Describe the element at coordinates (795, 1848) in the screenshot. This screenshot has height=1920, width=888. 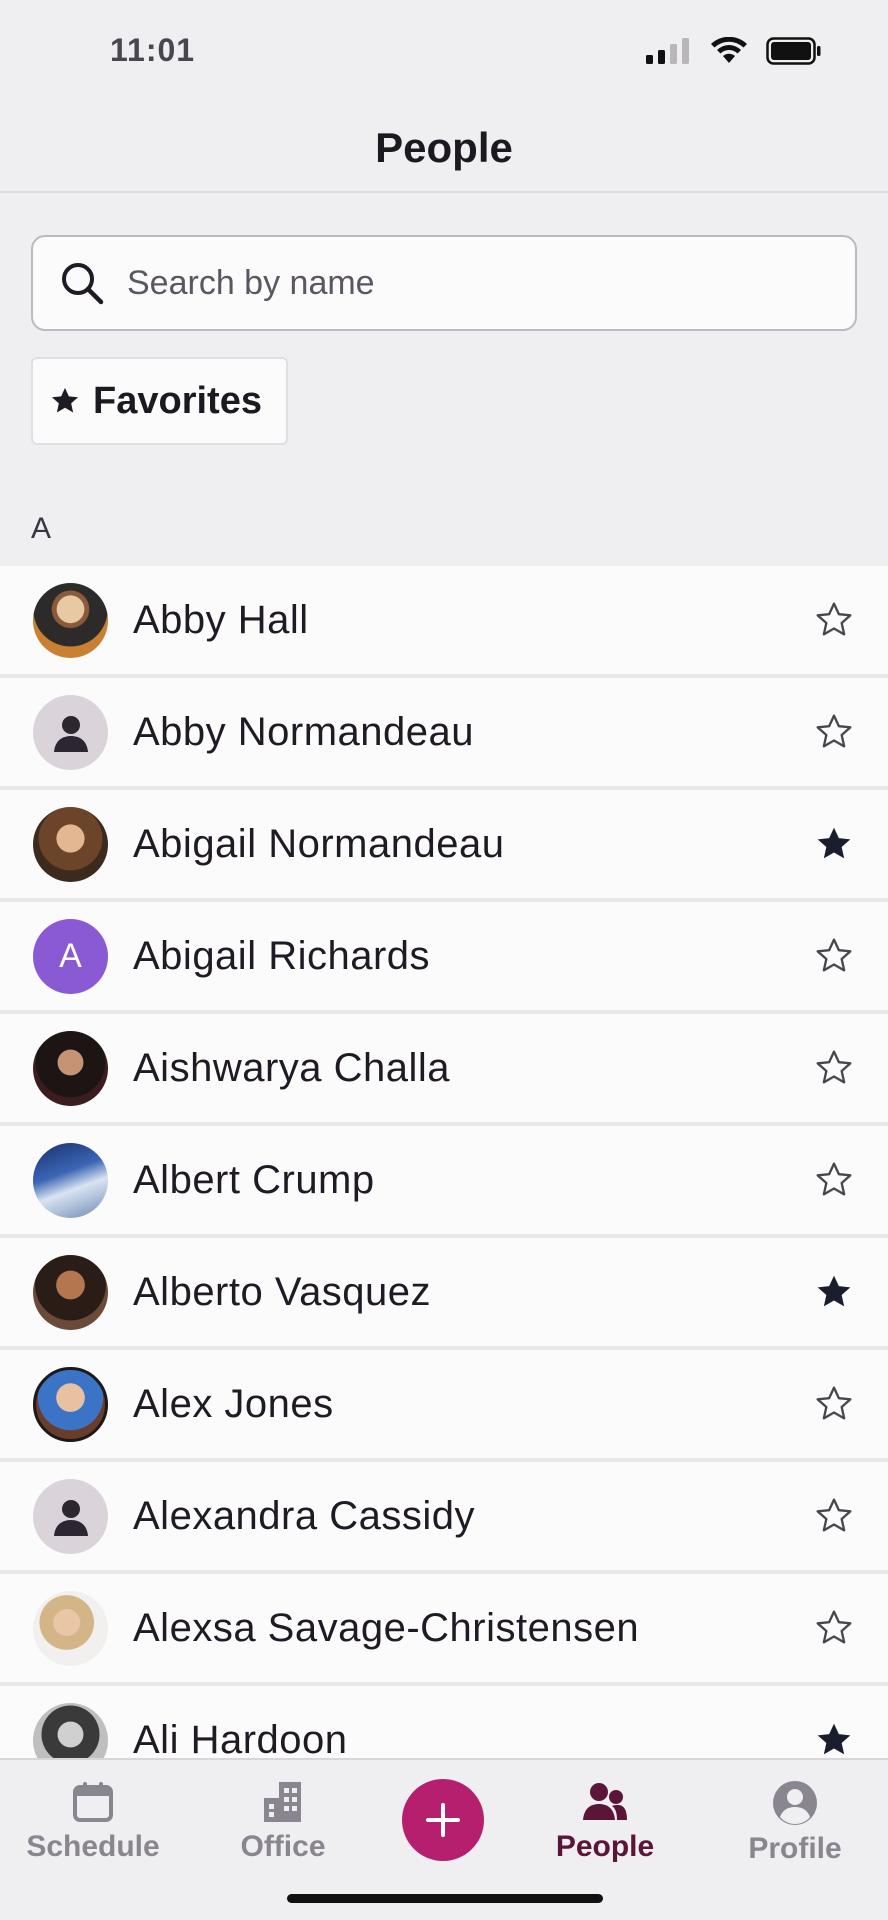
I see `tab-label: Profile` at that location.